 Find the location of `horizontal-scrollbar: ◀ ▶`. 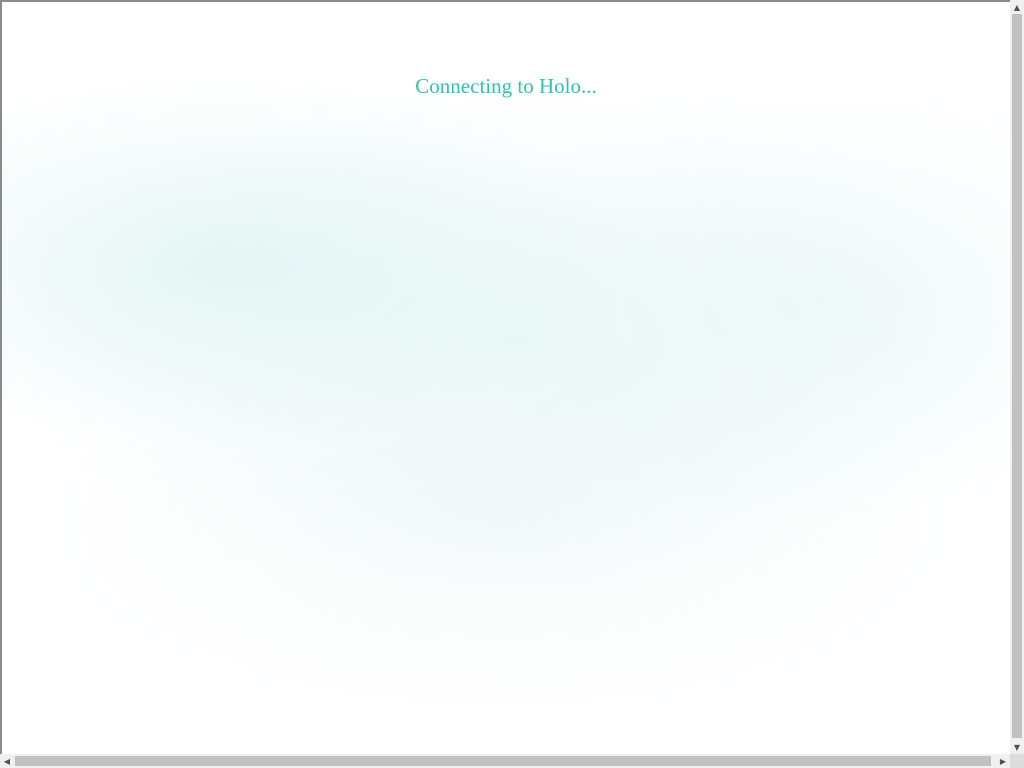

horizontal-scrollbar: ◀ ▶ is located at coordinates (505, 761).